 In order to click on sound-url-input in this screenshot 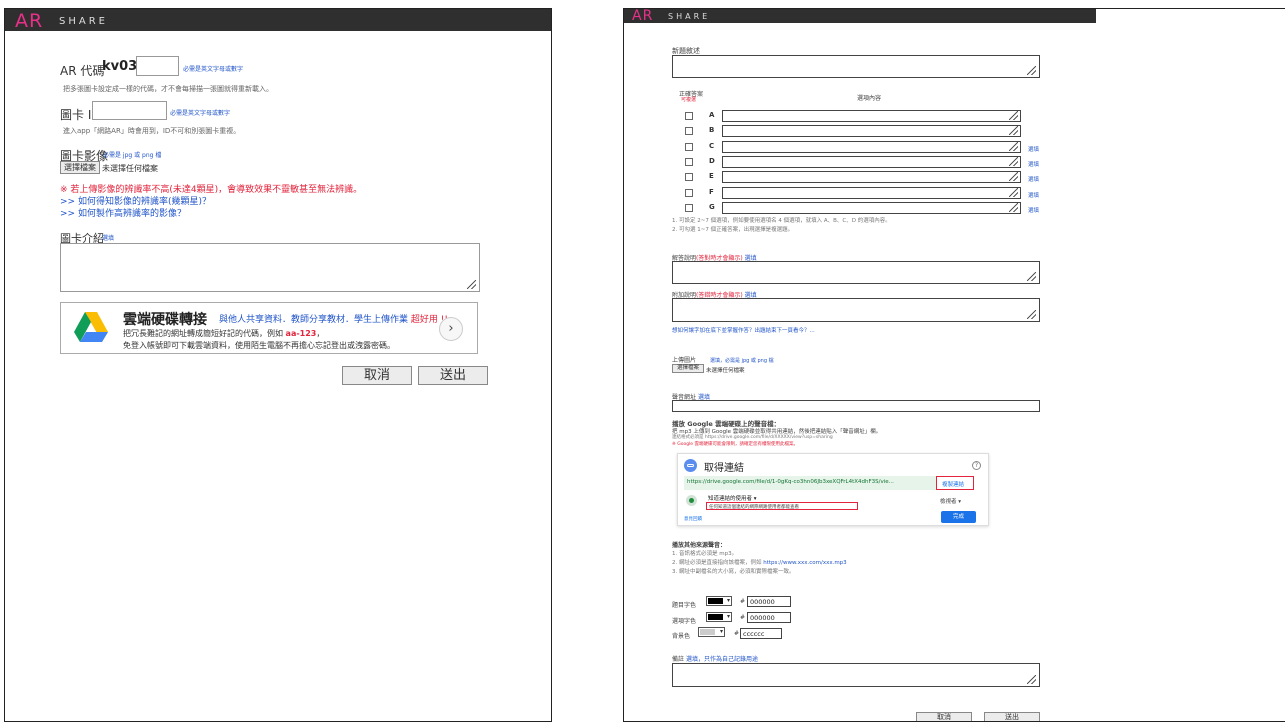, I will do `click(856, 406)`.